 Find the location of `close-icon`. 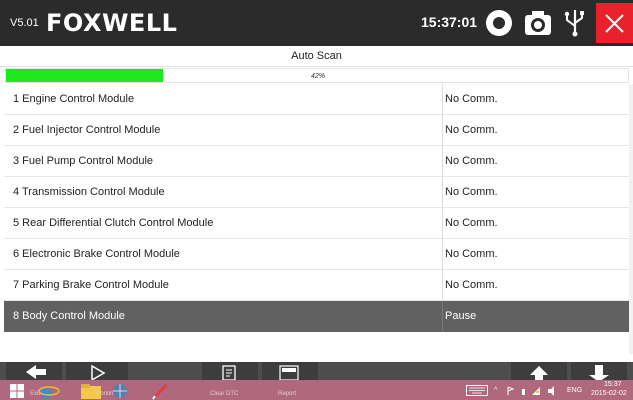

close-icon is located at coordinates (614, 23).